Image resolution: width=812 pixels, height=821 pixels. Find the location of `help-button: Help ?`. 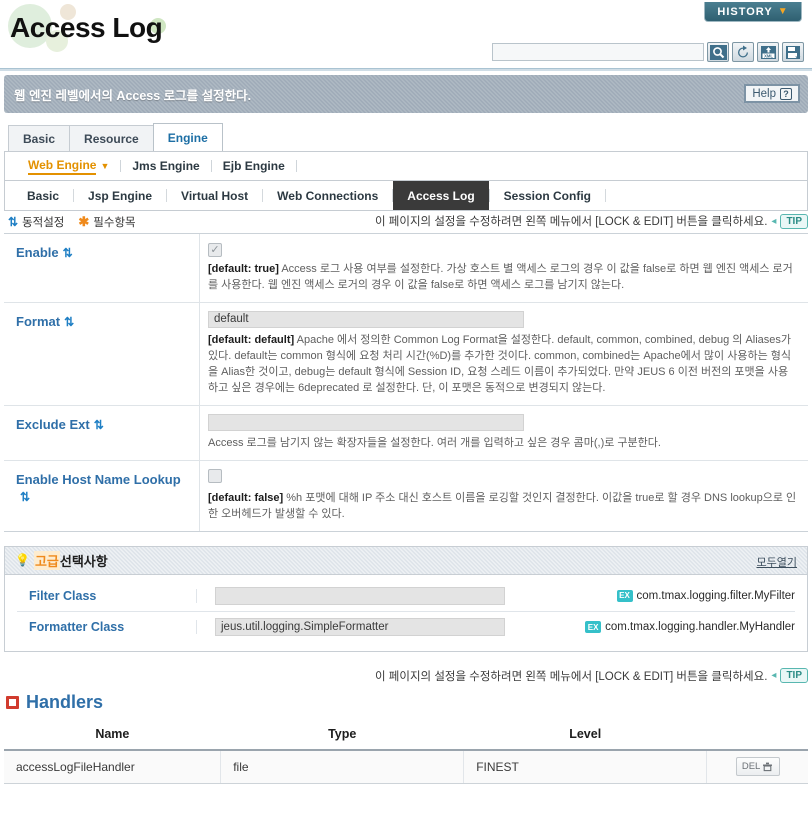

help-button: Help ? is located at coordinates (772, 93).